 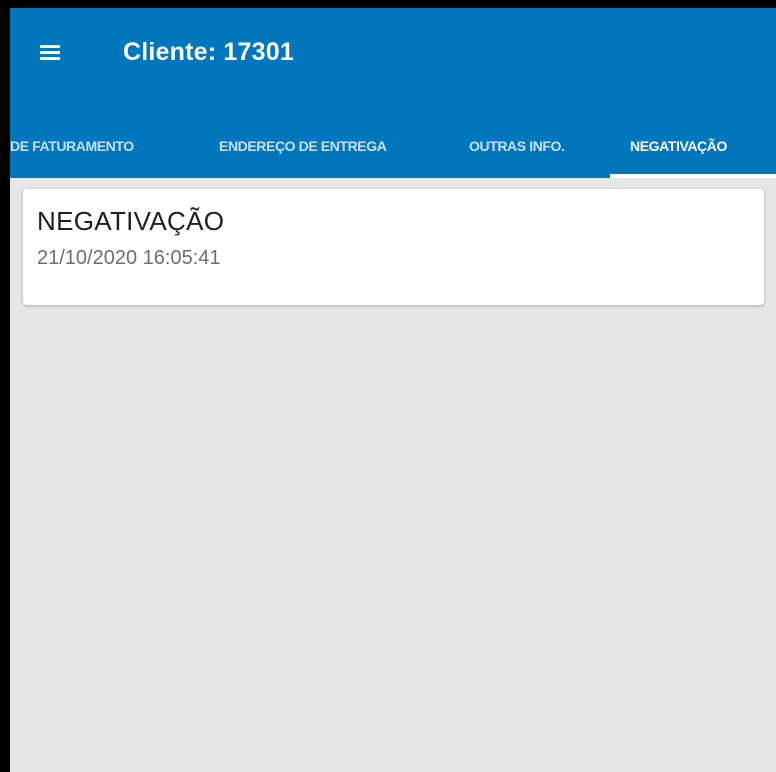 I want to click on hamburger-menu-icon, so click(x=50, y=52).